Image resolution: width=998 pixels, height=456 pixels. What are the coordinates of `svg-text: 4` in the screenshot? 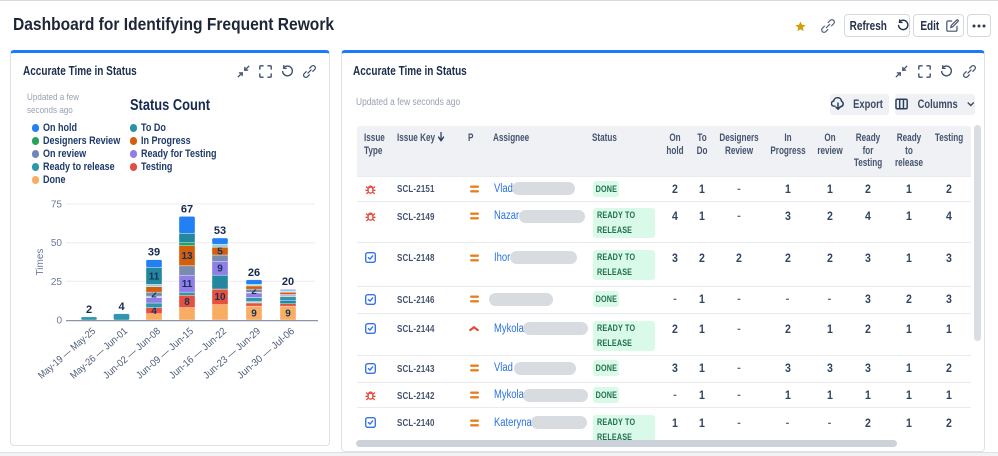 It's located at (121, 307).